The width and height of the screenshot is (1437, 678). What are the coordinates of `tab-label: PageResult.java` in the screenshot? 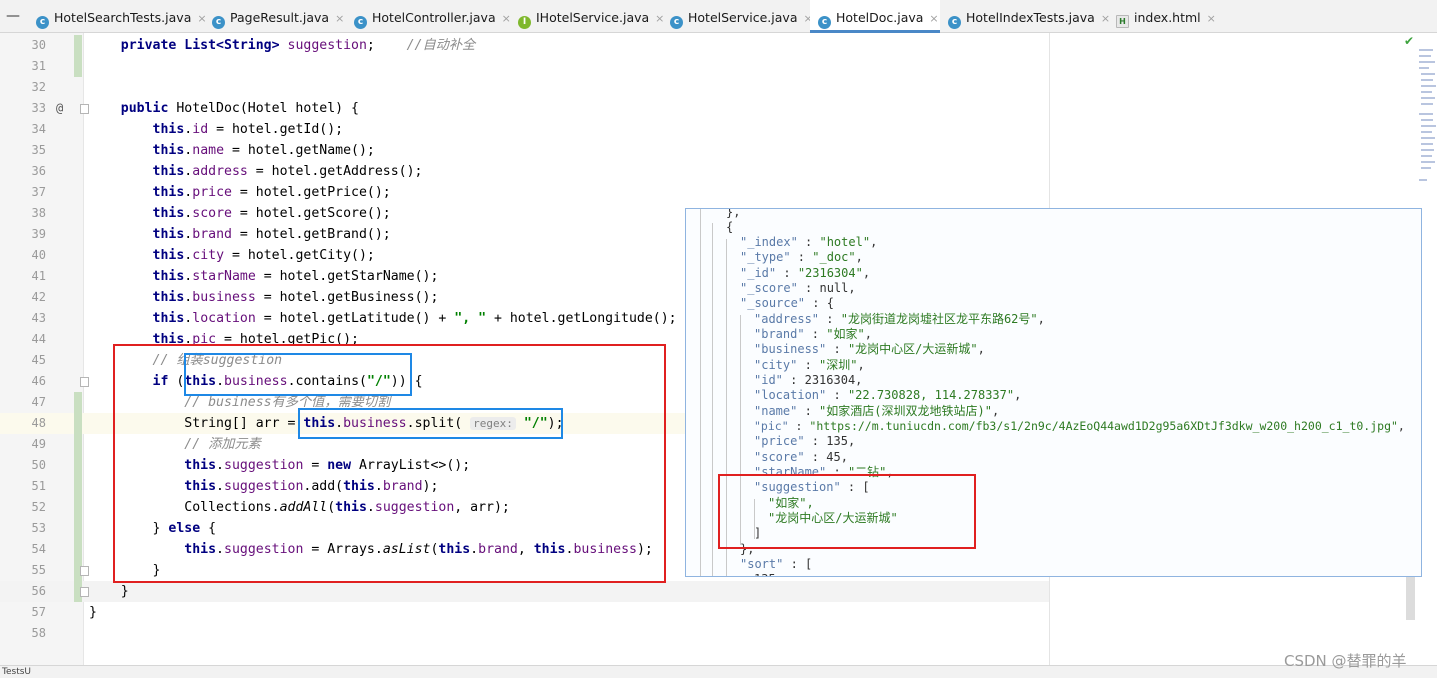 It's located at (280, 17).